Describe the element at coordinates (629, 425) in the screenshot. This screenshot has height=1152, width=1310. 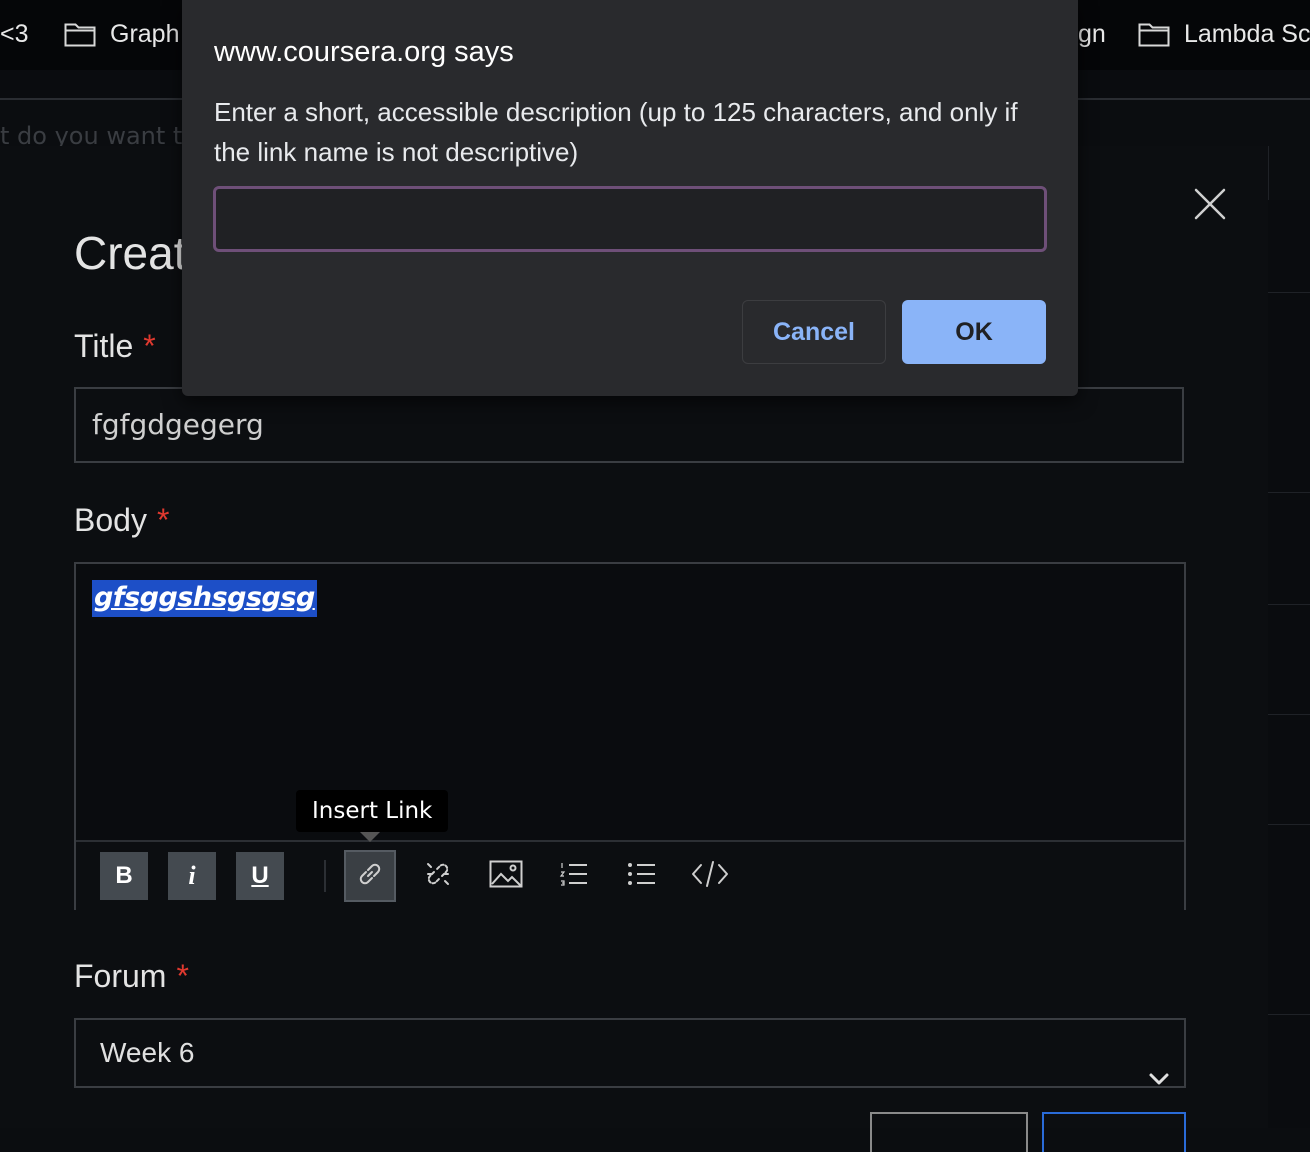
I see `title-input: fgfgdgegerg` at that location.